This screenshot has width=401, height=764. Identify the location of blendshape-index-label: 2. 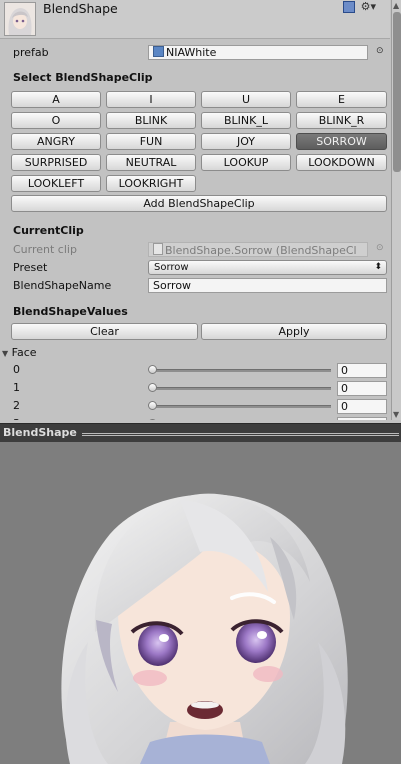
(16, 405).